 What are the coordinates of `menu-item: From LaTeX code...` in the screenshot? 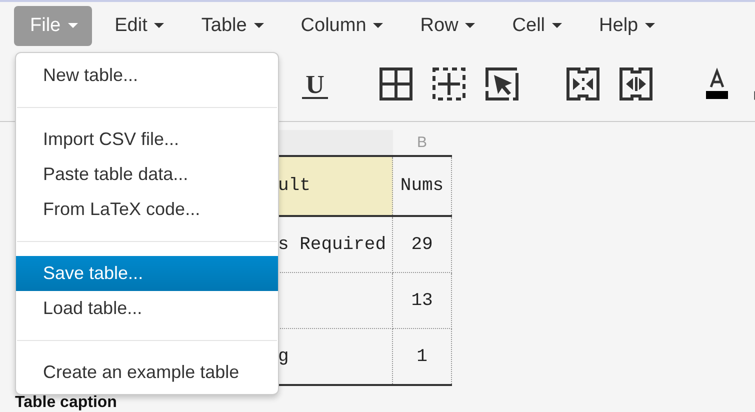 It's located at (147, 209).